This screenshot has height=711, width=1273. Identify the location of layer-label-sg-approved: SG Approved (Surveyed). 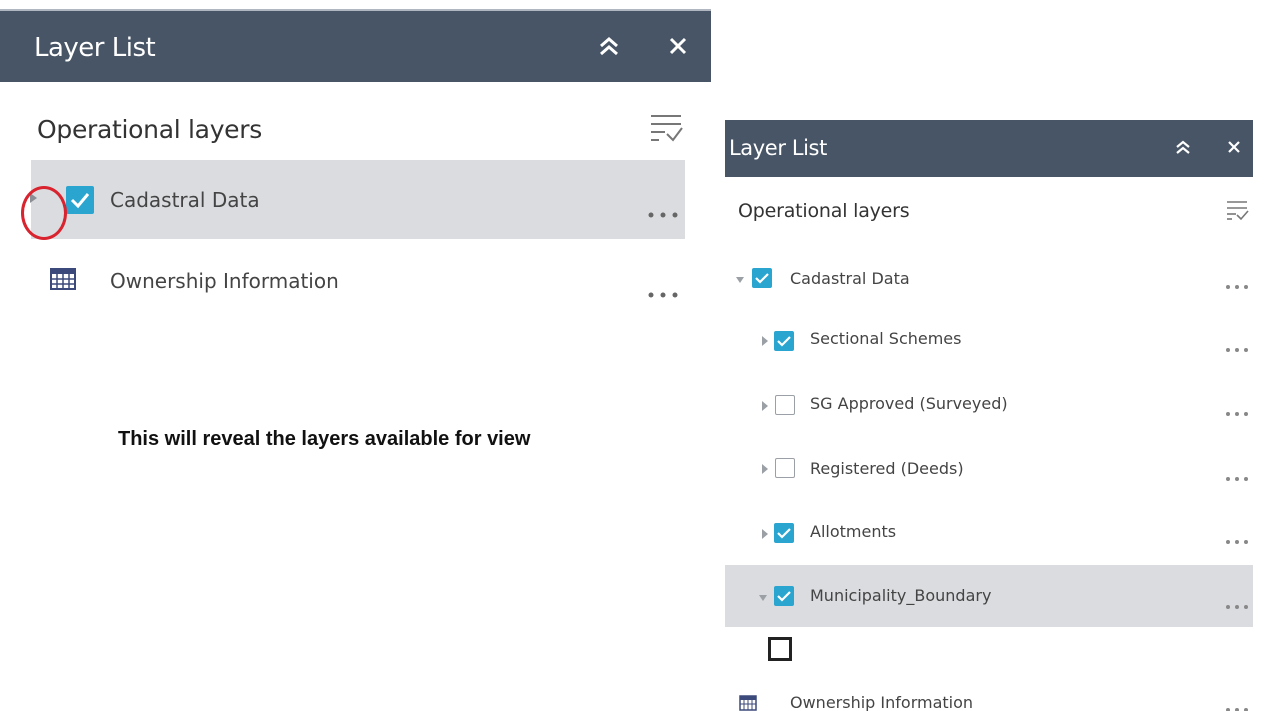
(909, 403).